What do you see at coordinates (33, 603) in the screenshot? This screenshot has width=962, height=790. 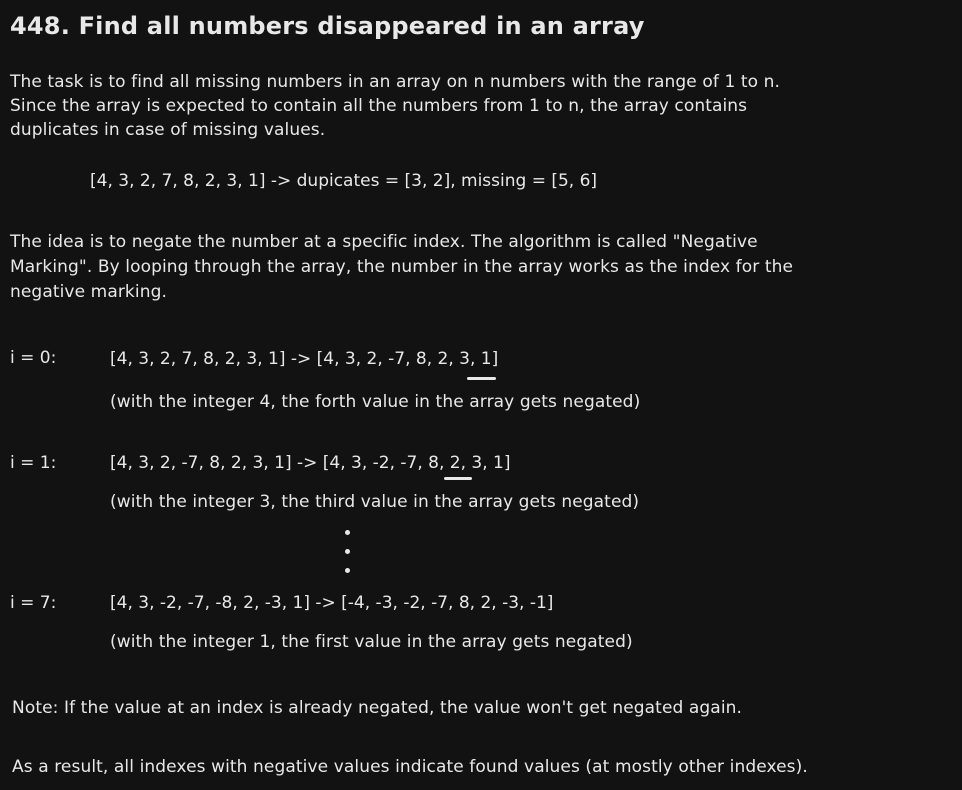 I see `step-7-label: i = 7:` at bounding box center [33, 603].